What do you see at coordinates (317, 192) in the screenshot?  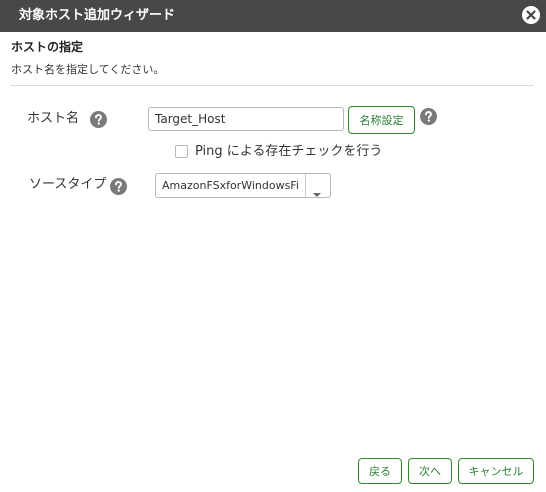 I see `chevron-down-icon` at bounding box center [317, 192].